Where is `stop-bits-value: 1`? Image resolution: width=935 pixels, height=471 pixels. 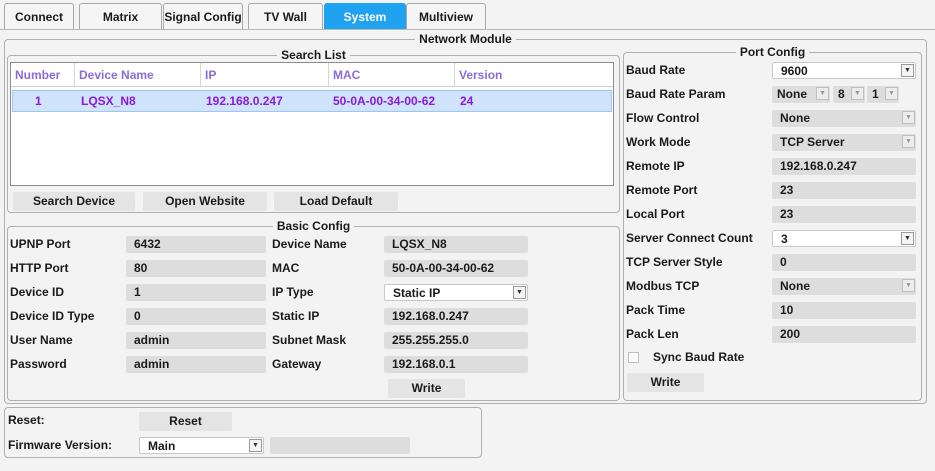 stop-bits-value: 1 is located at coordinates (875, 94).